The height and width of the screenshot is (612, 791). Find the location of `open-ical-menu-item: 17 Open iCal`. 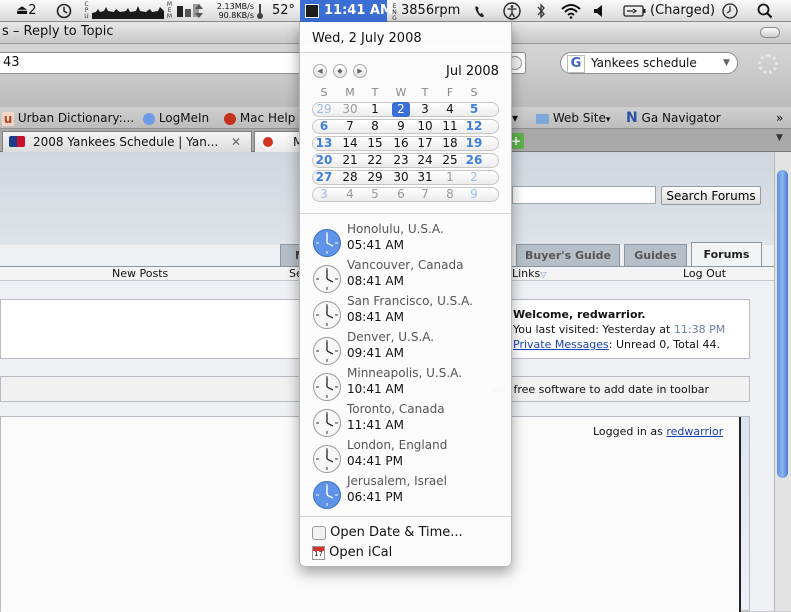

open-ical-menu-item: 17 Open iCal is located at coordinates (352, 553).